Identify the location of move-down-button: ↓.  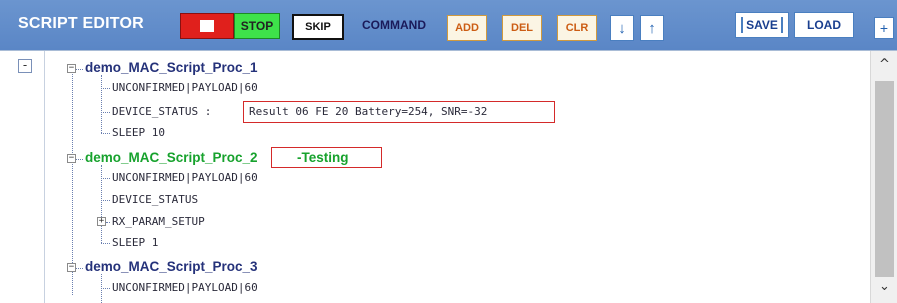
(622, 28).